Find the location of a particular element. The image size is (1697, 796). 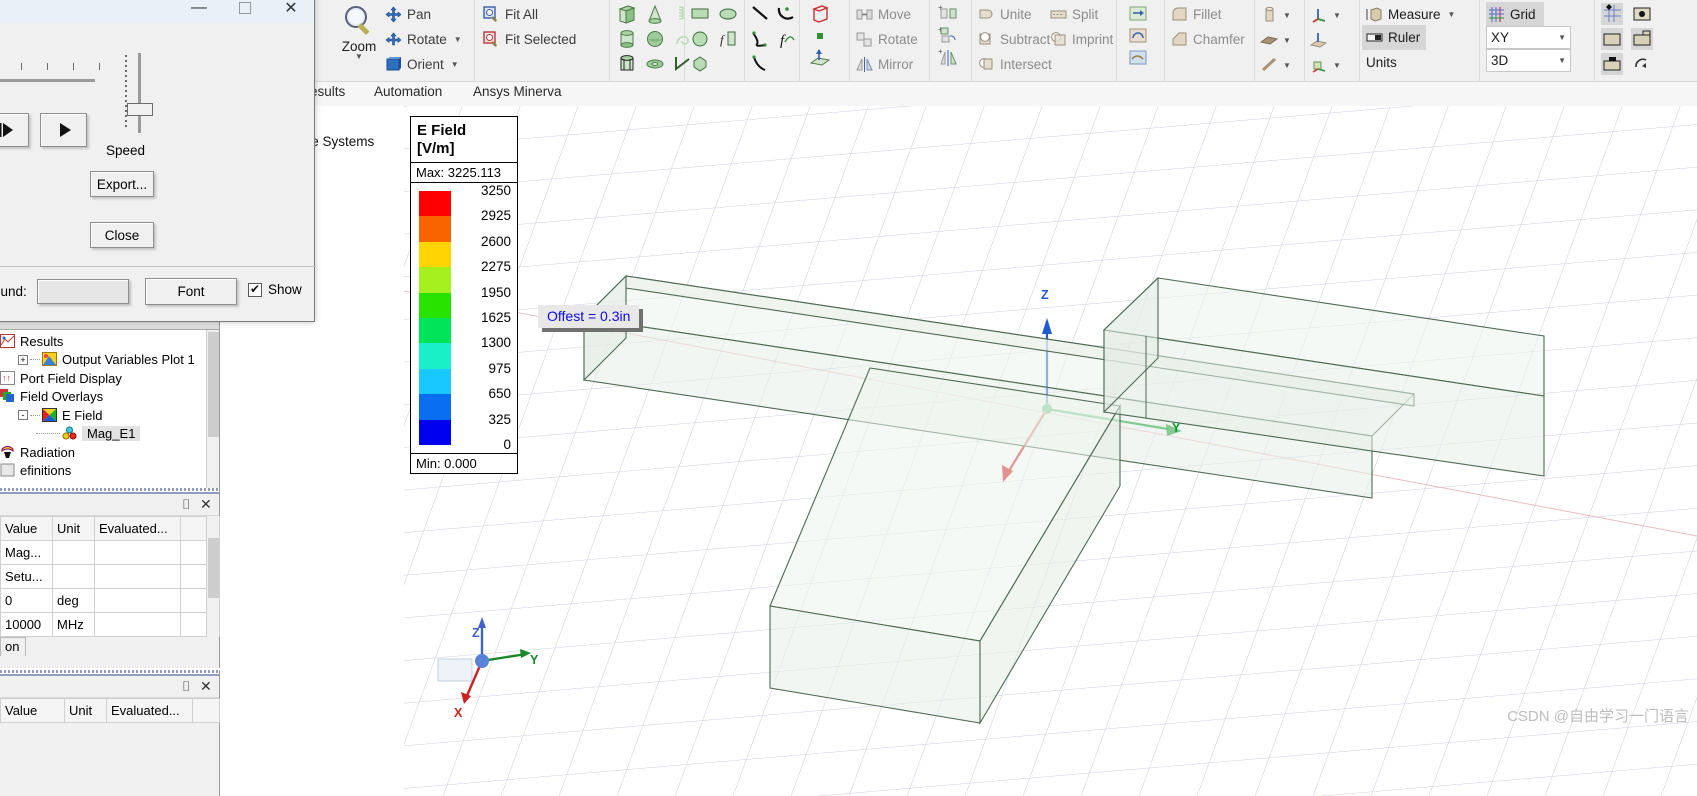

imprint-button: Imprint is located at coordinates (1081, 39).